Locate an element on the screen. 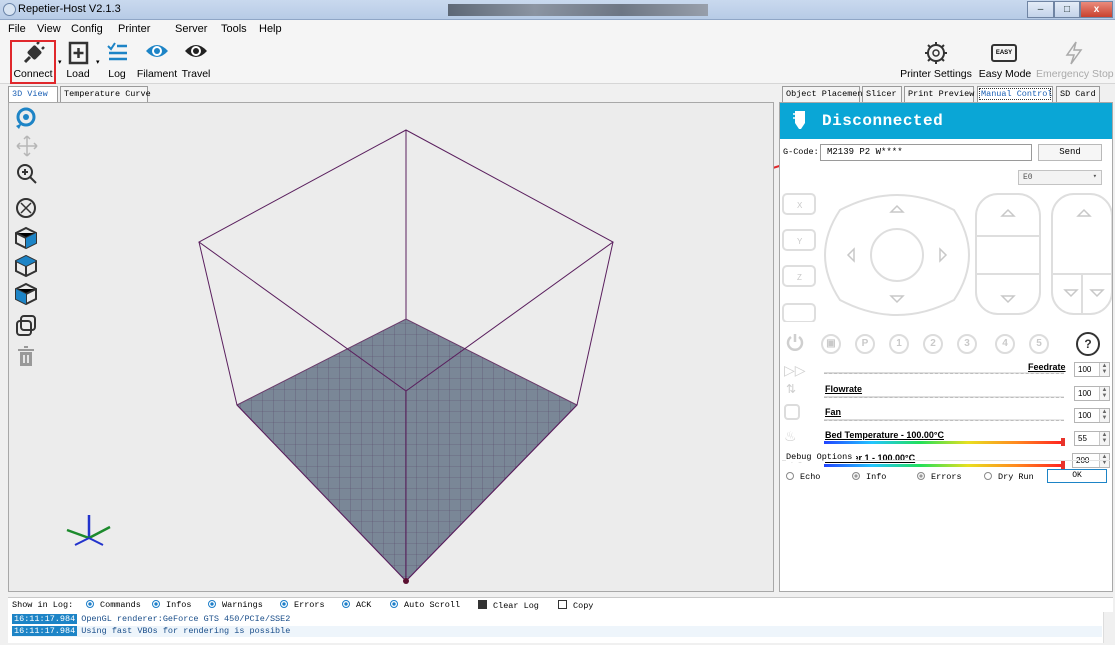 This screenshot has height=645, width=1115. front-view-icon is located at coordinates (27, 238).